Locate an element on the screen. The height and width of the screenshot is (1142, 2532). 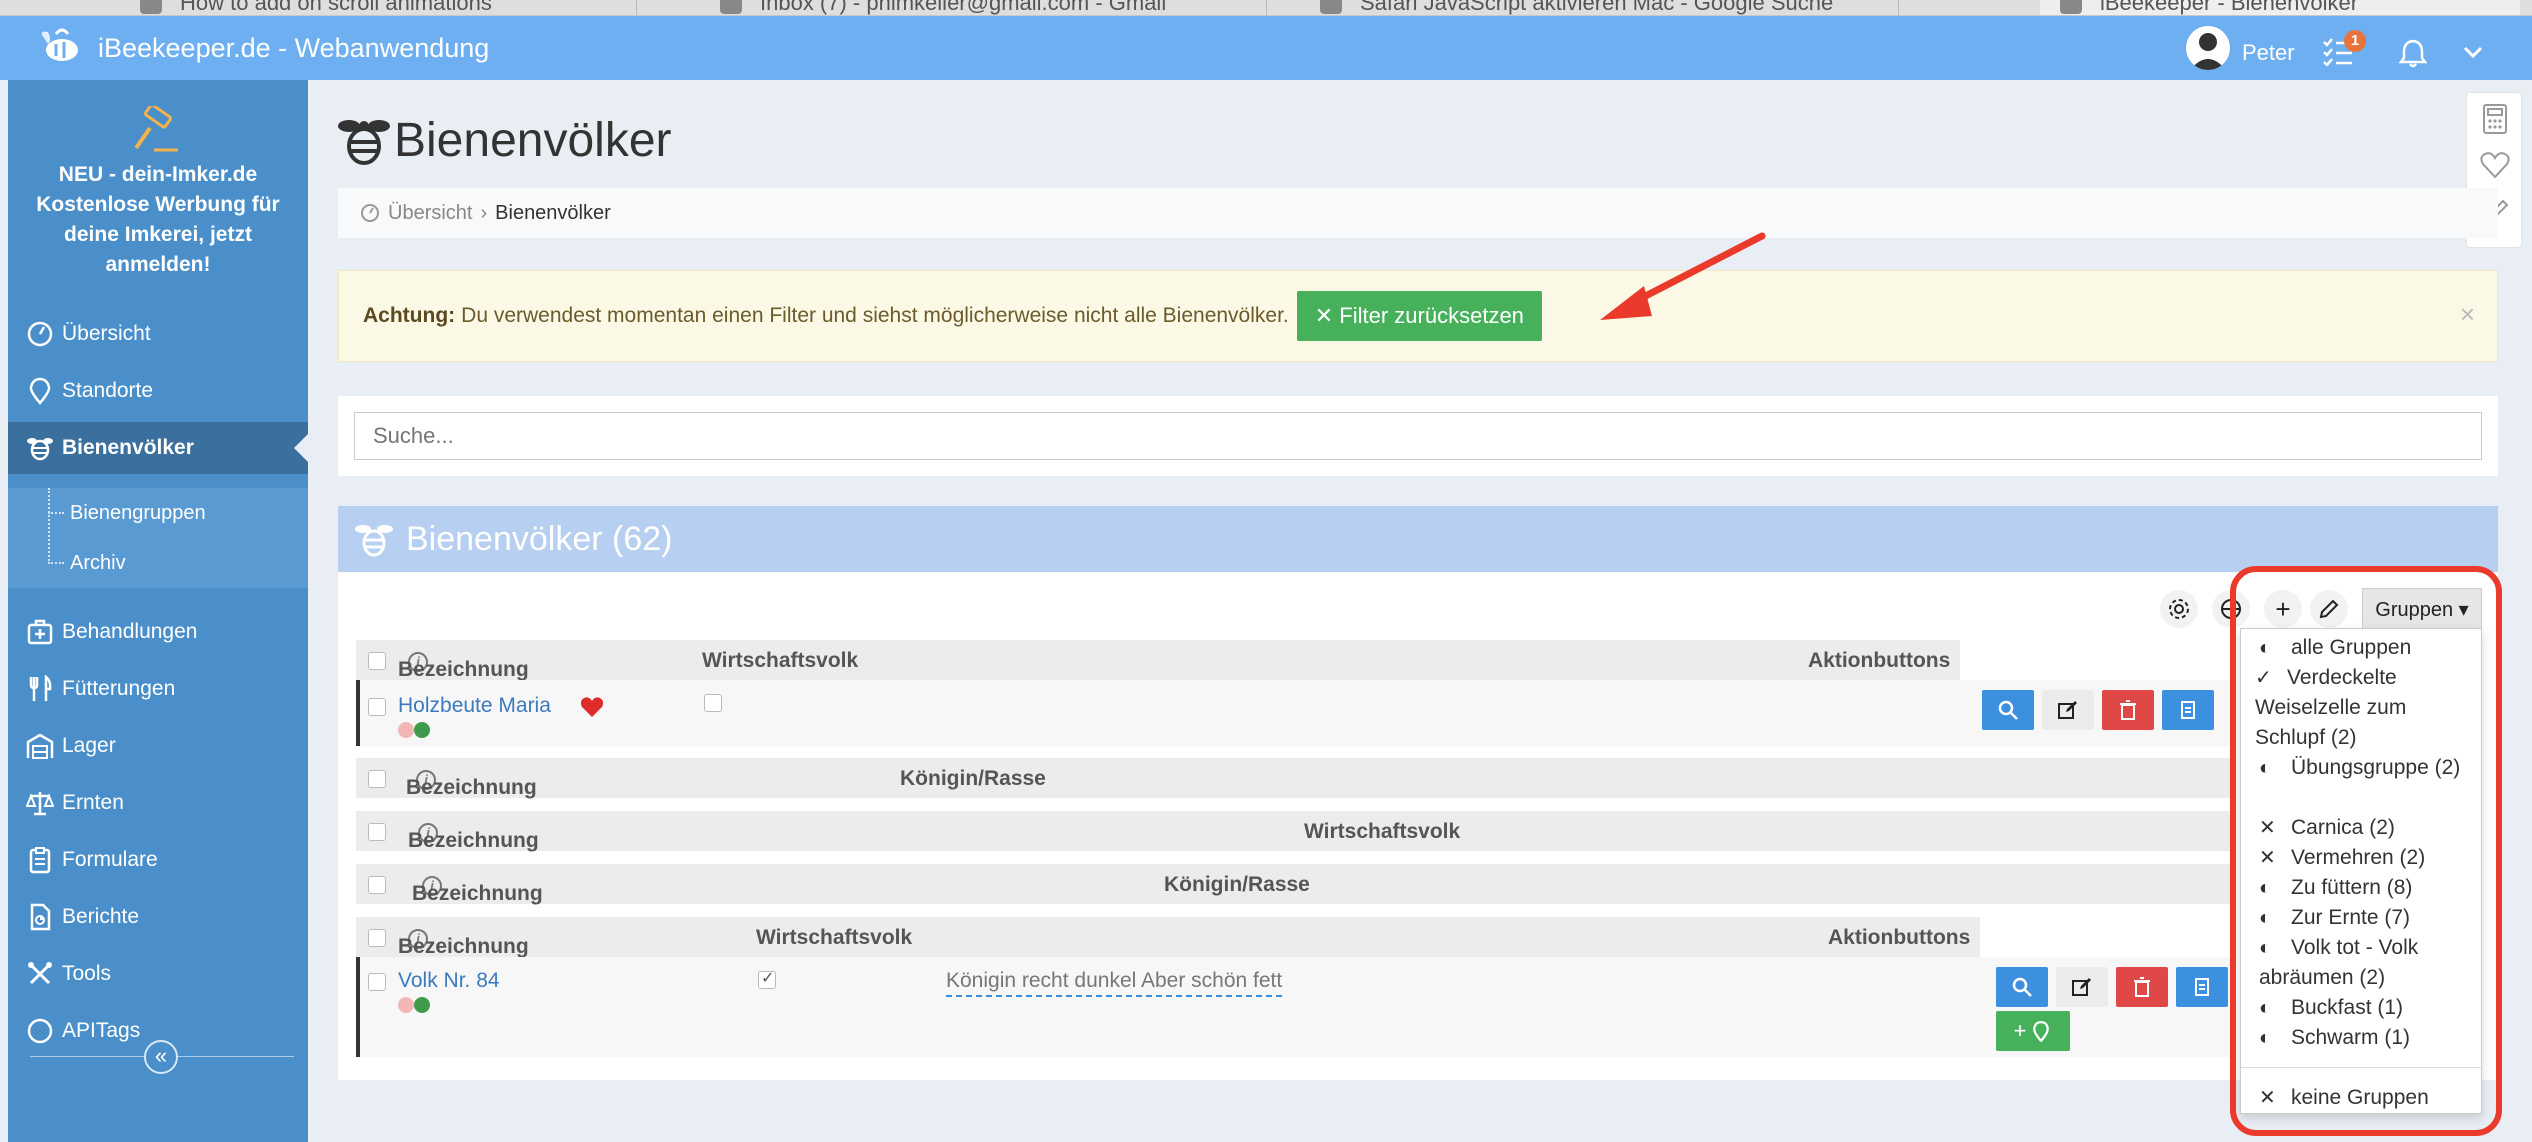
bee-icon is located at coordinates (40, 449).